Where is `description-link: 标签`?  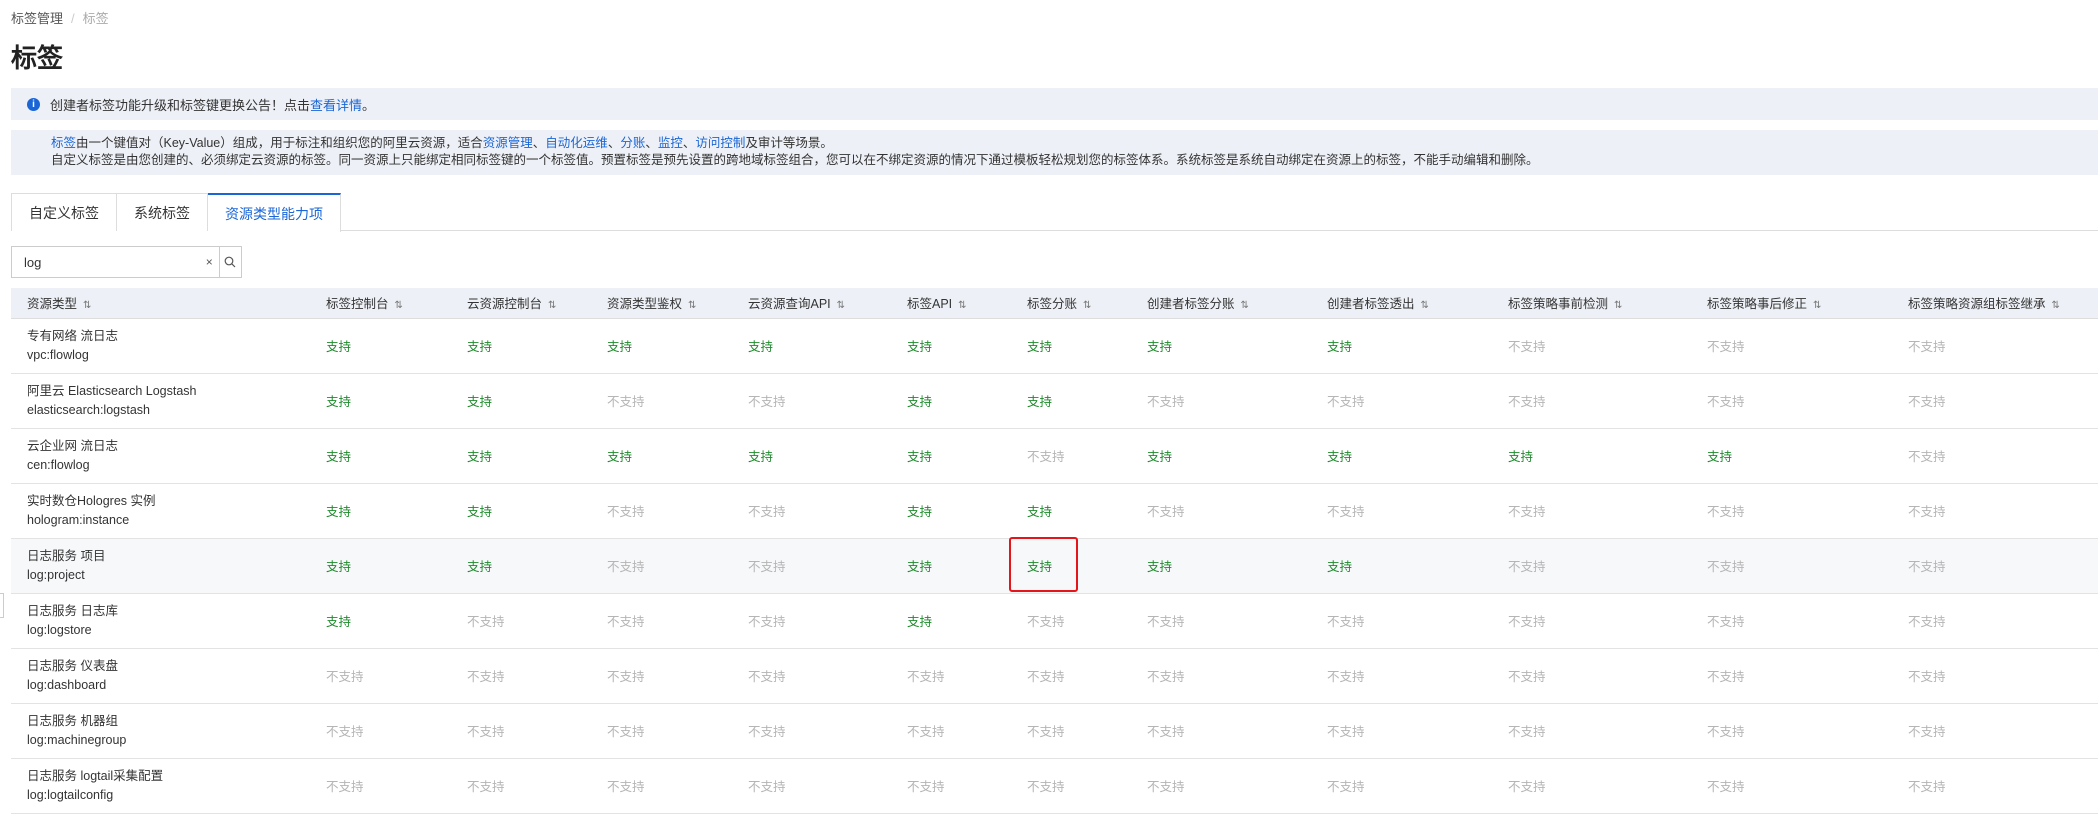 description-link: 标签 is located at coordinates (63, 143).